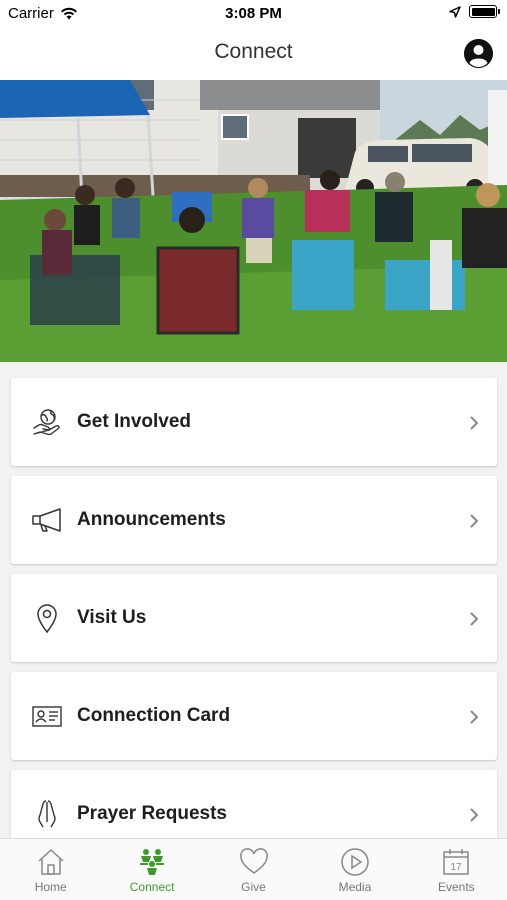 The image size is (507, 900). Describe the element at coordinates (254, 520) in the screenshot. I see `menu-item-announcements: Announcements` at that location.